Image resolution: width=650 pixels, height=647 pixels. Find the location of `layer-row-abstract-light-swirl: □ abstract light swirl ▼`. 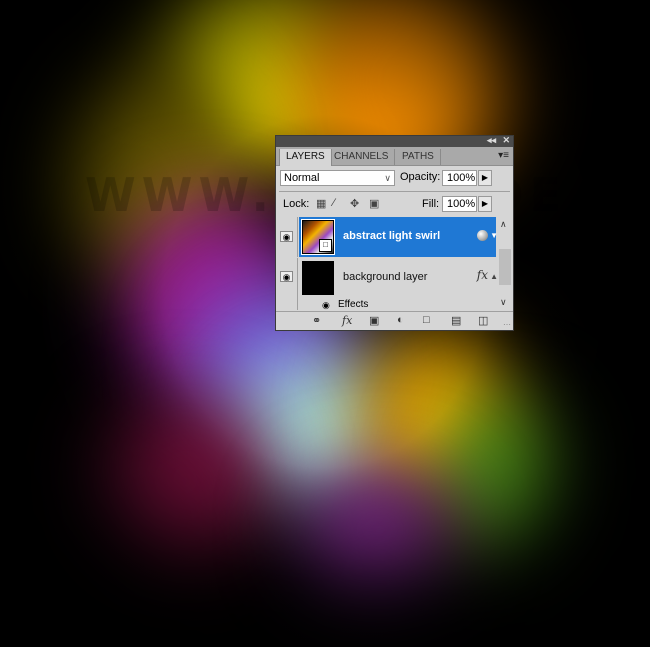

layer-row-abstract-light-swirl: □ abstract light swirl ▼ is located at coordinates (398, 237).